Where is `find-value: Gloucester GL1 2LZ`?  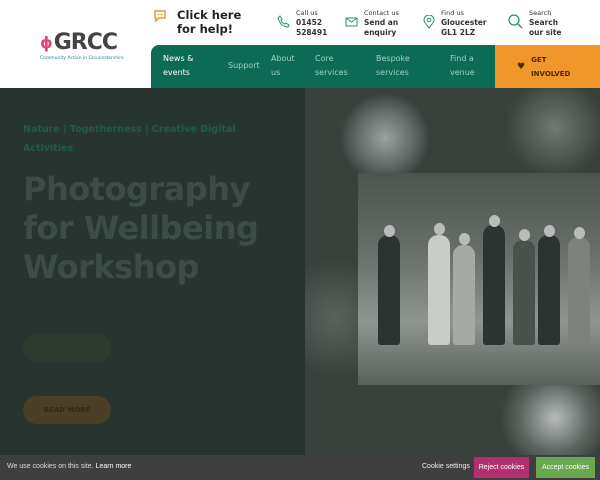 find-value: Gloucester GL1 2LZ is located at coordinates (464, 27).